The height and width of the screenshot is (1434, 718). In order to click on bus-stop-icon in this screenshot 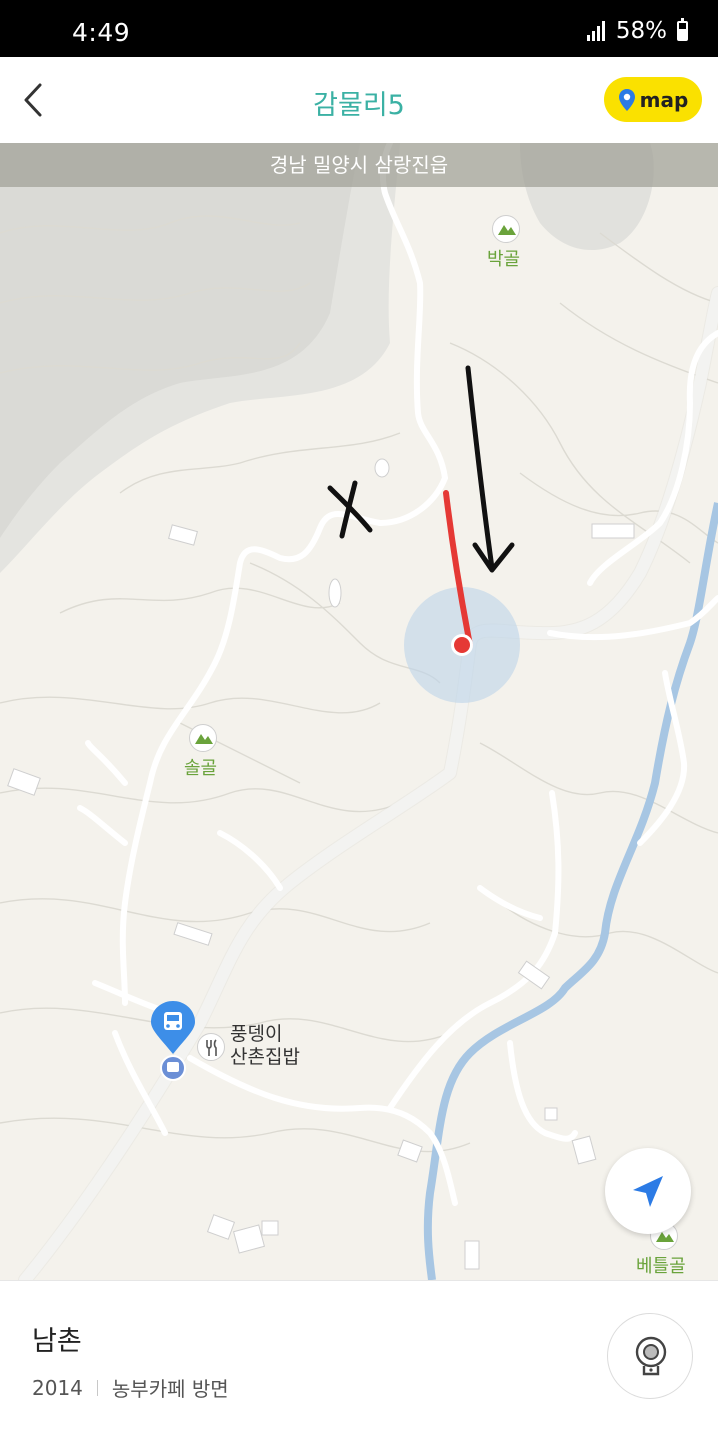, I will do `click(174, 1041)`.